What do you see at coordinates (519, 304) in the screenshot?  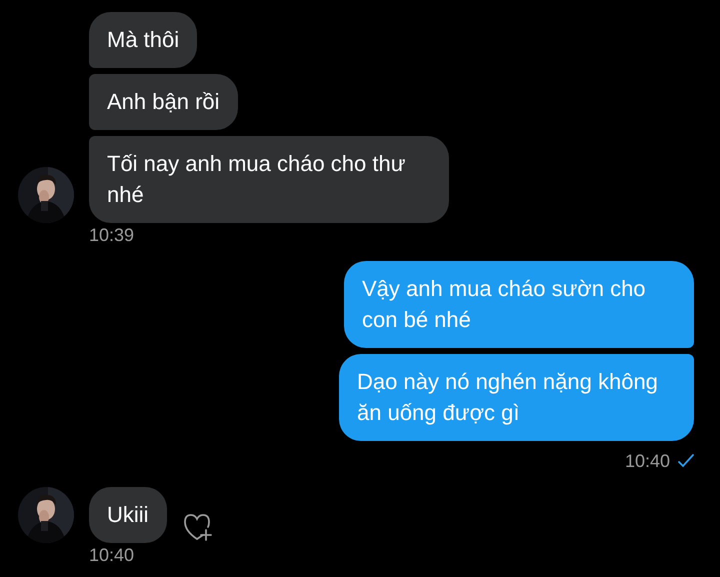 I see `message-bubble: Vậy anh mua cháo sườn cho con bé nhé` at bounding box center [519, 304].